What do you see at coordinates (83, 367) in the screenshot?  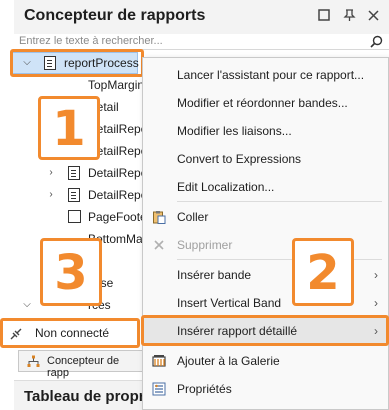 I see `tab-report-designer-label: Concepteur de rapp` at bounding box center [83, 367].